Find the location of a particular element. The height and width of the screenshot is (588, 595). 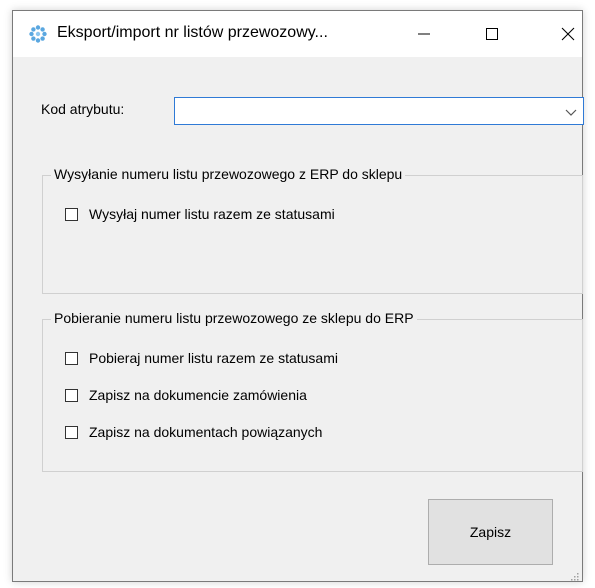

save-on-related-checkbox is located at coordinates (71, 432).